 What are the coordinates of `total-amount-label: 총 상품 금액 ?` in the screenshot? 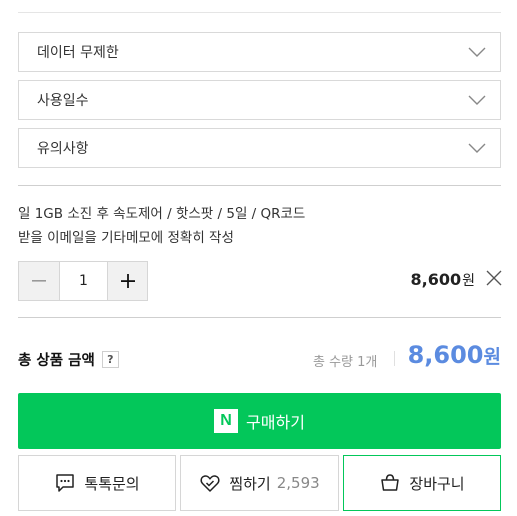 It's located at (68, 359).